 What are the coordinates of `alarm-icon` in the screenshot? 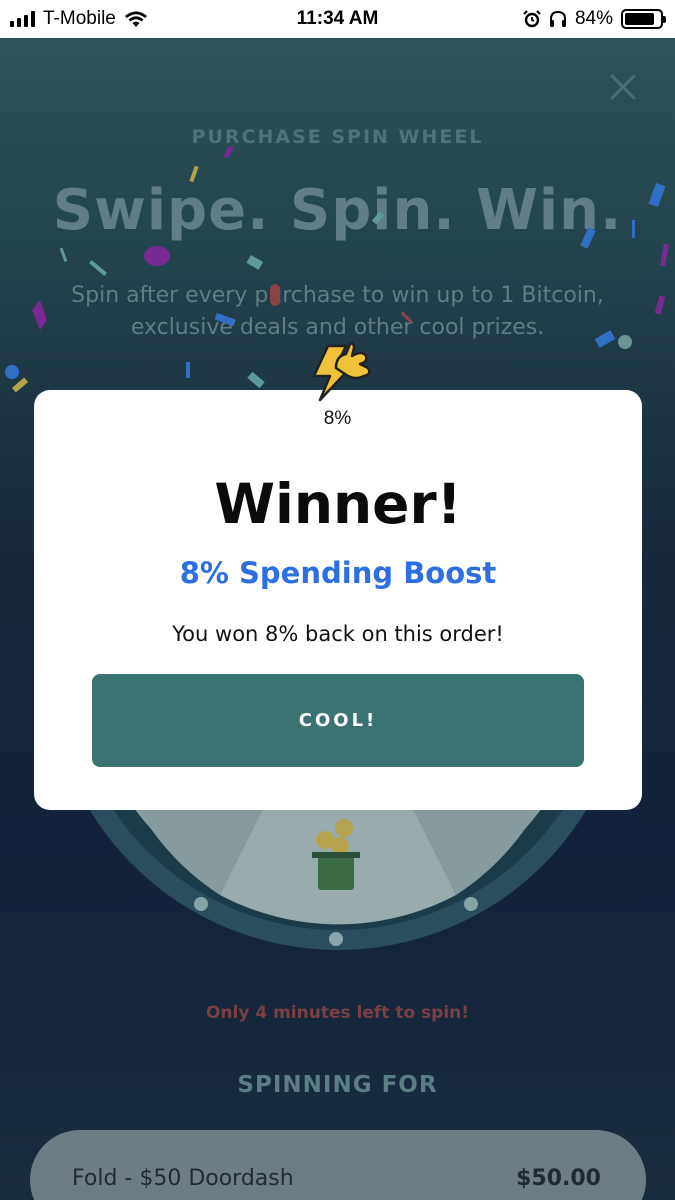 It's located at (532, 19).